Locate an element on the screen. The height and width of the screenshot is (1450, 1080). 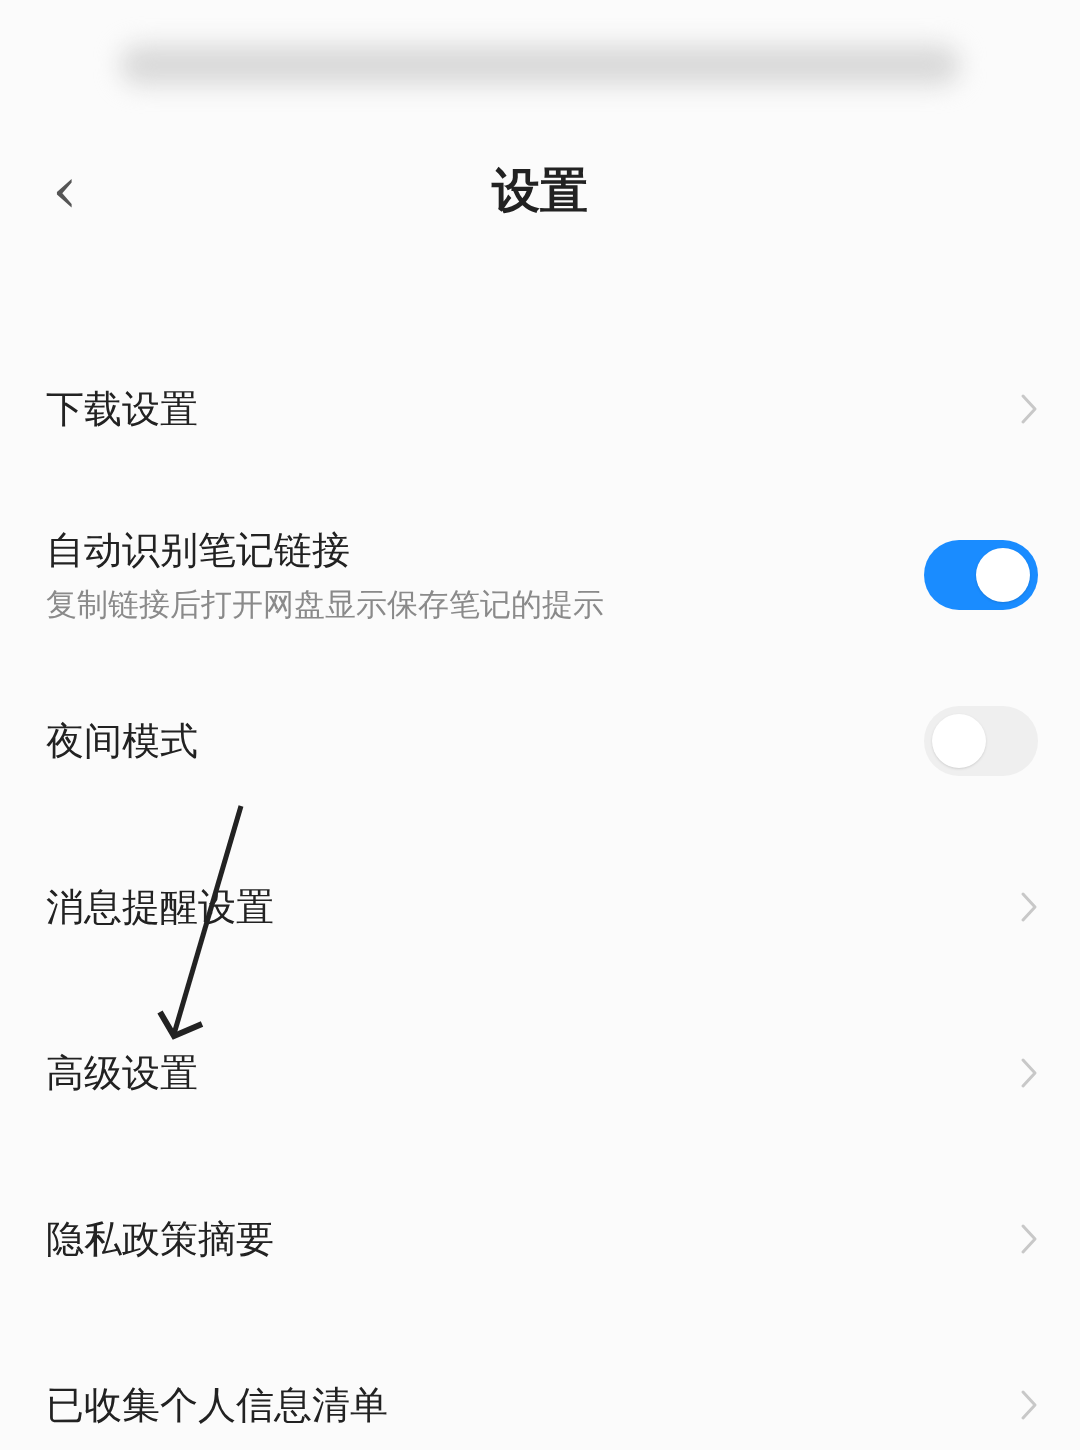
setting-label: 下载设置 is located at coordinates (122, 409).